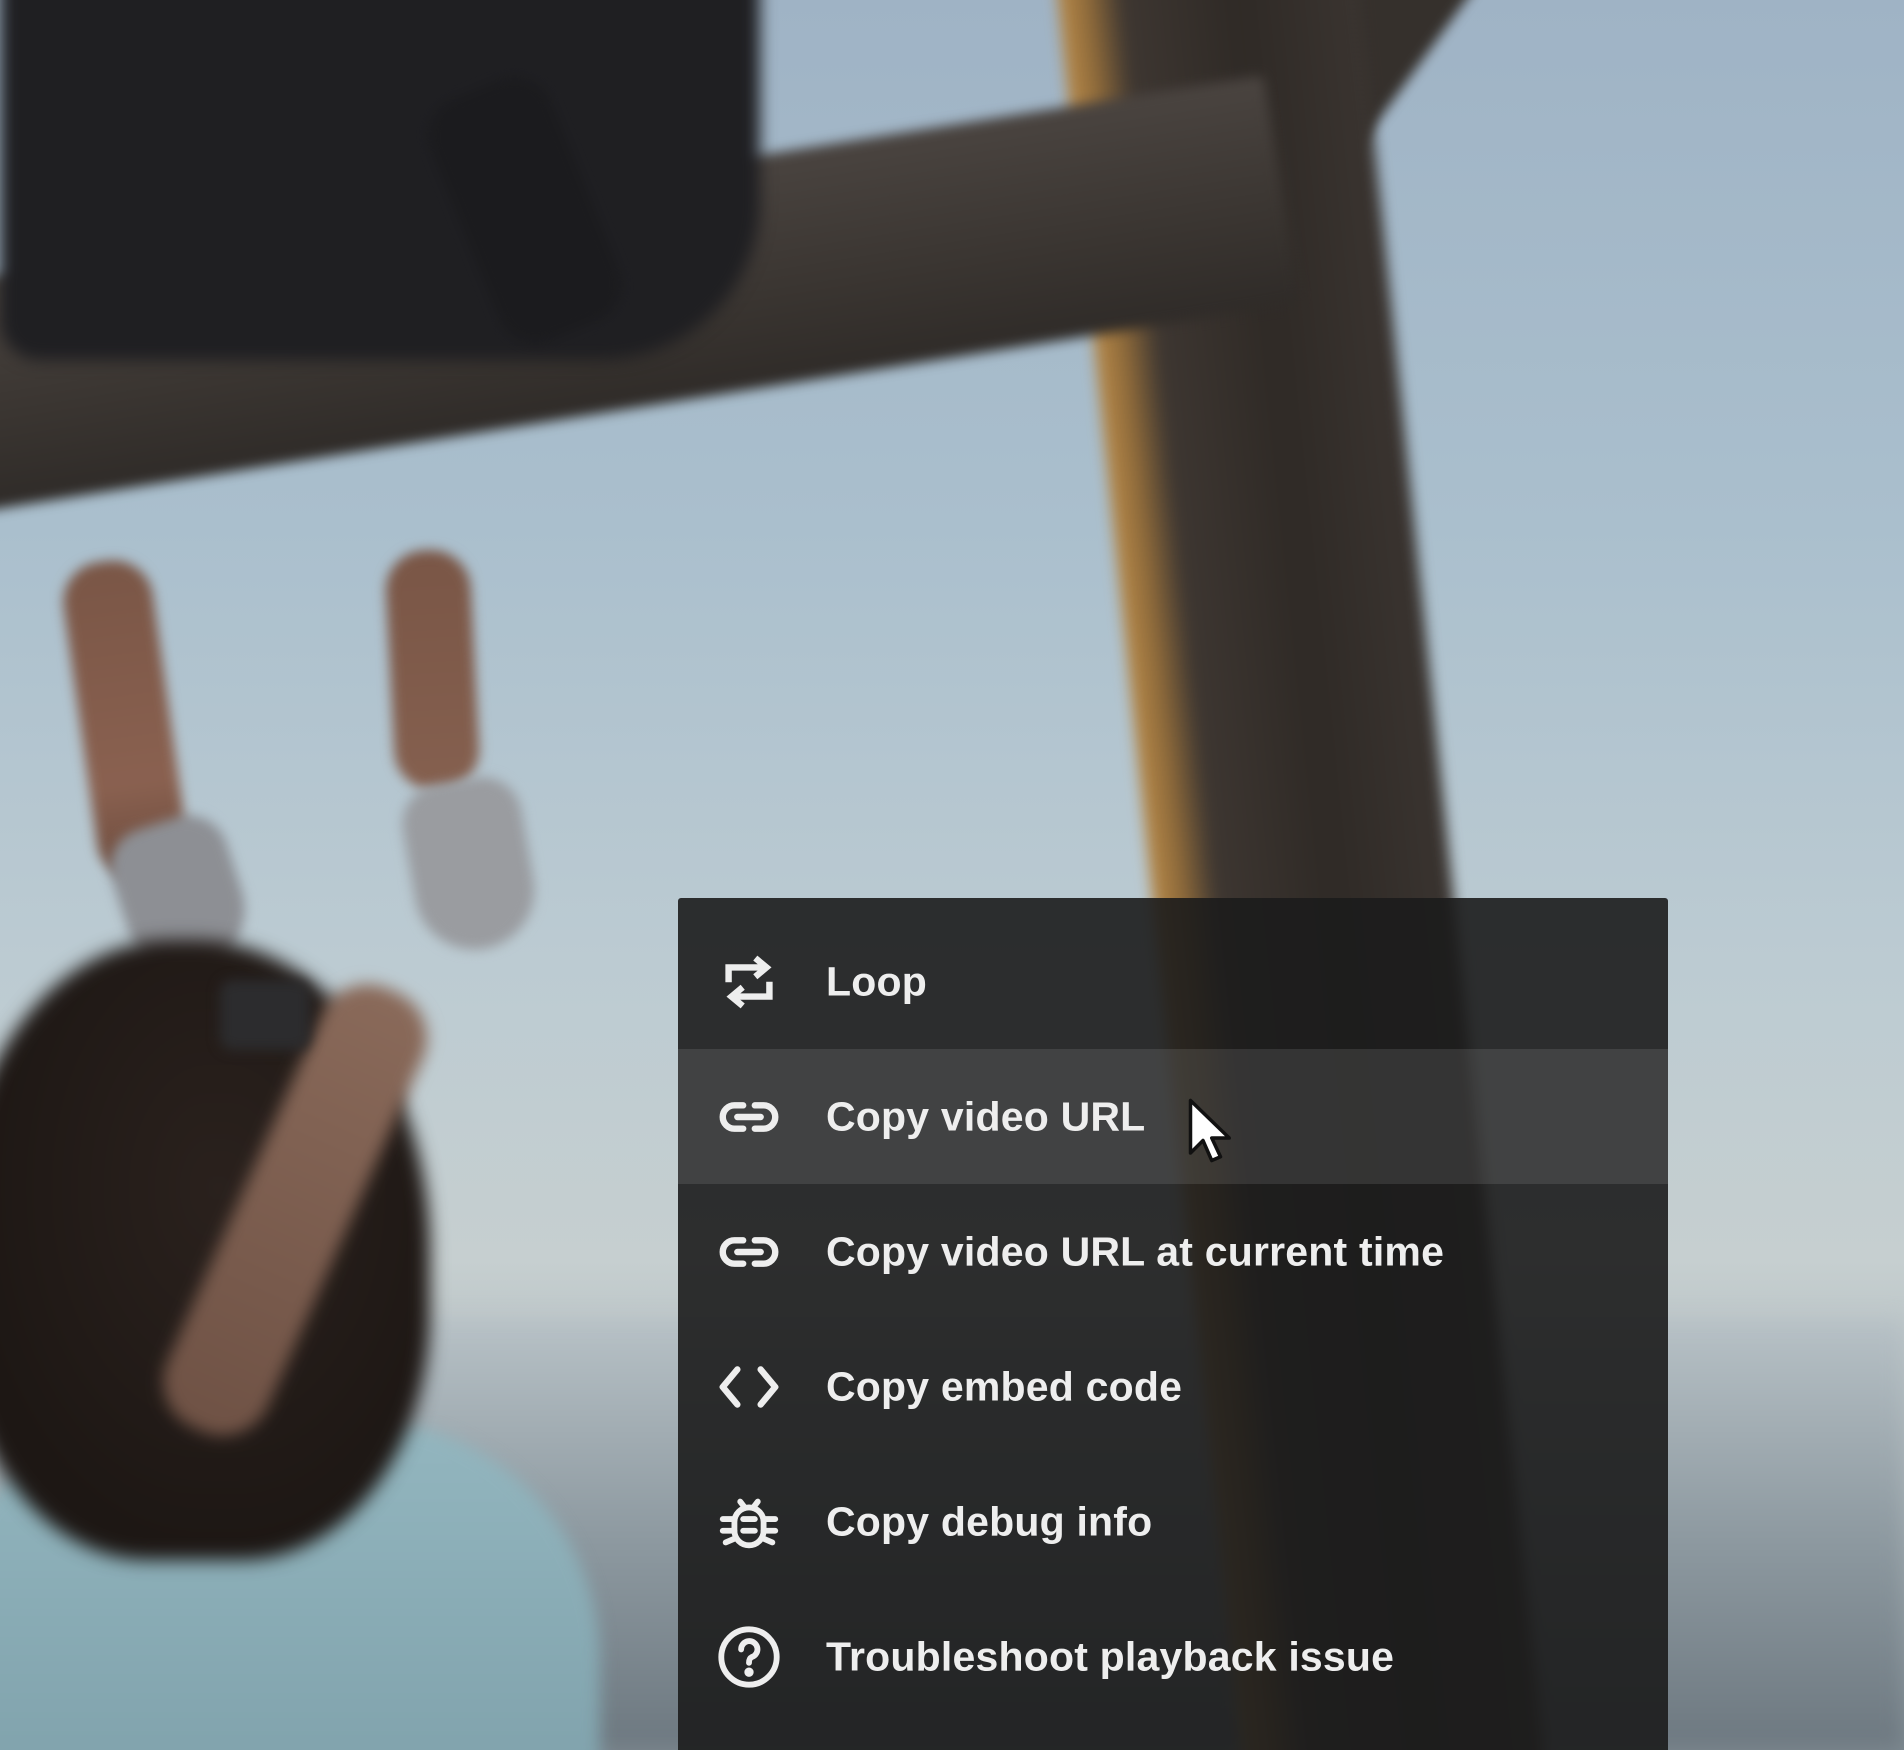  Describe the element at coordinates (1173, 1116) in the screenshot. I see `menu-item-copy-video-url: Copy video URL` at that location.